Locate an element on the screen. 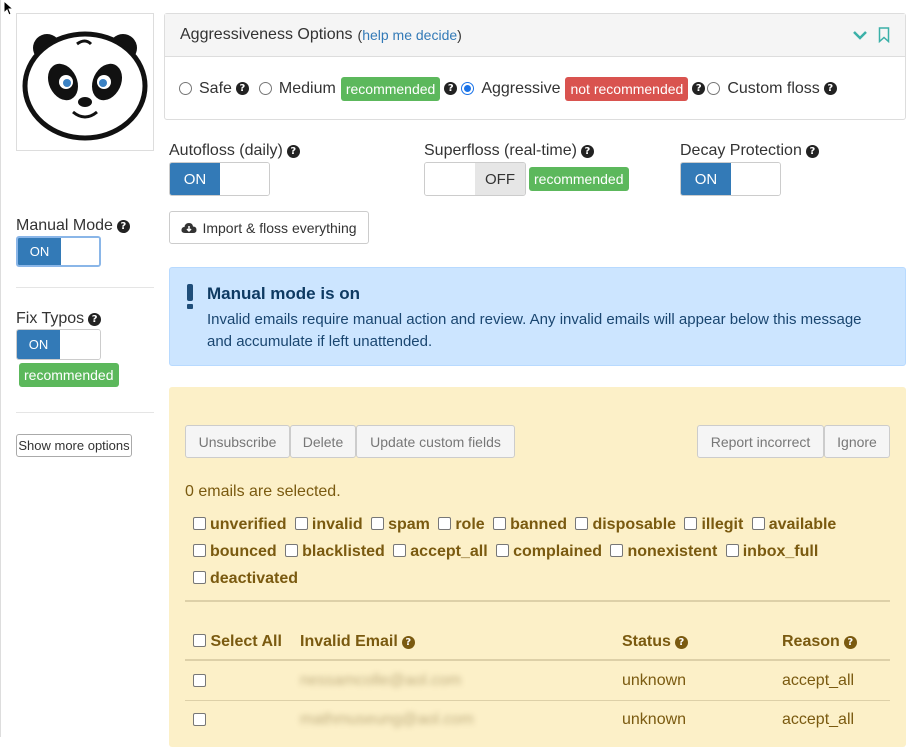 This screenshot has width=919, height=747. show-more-options-button: Show more options is located at coordinates (74, 445).